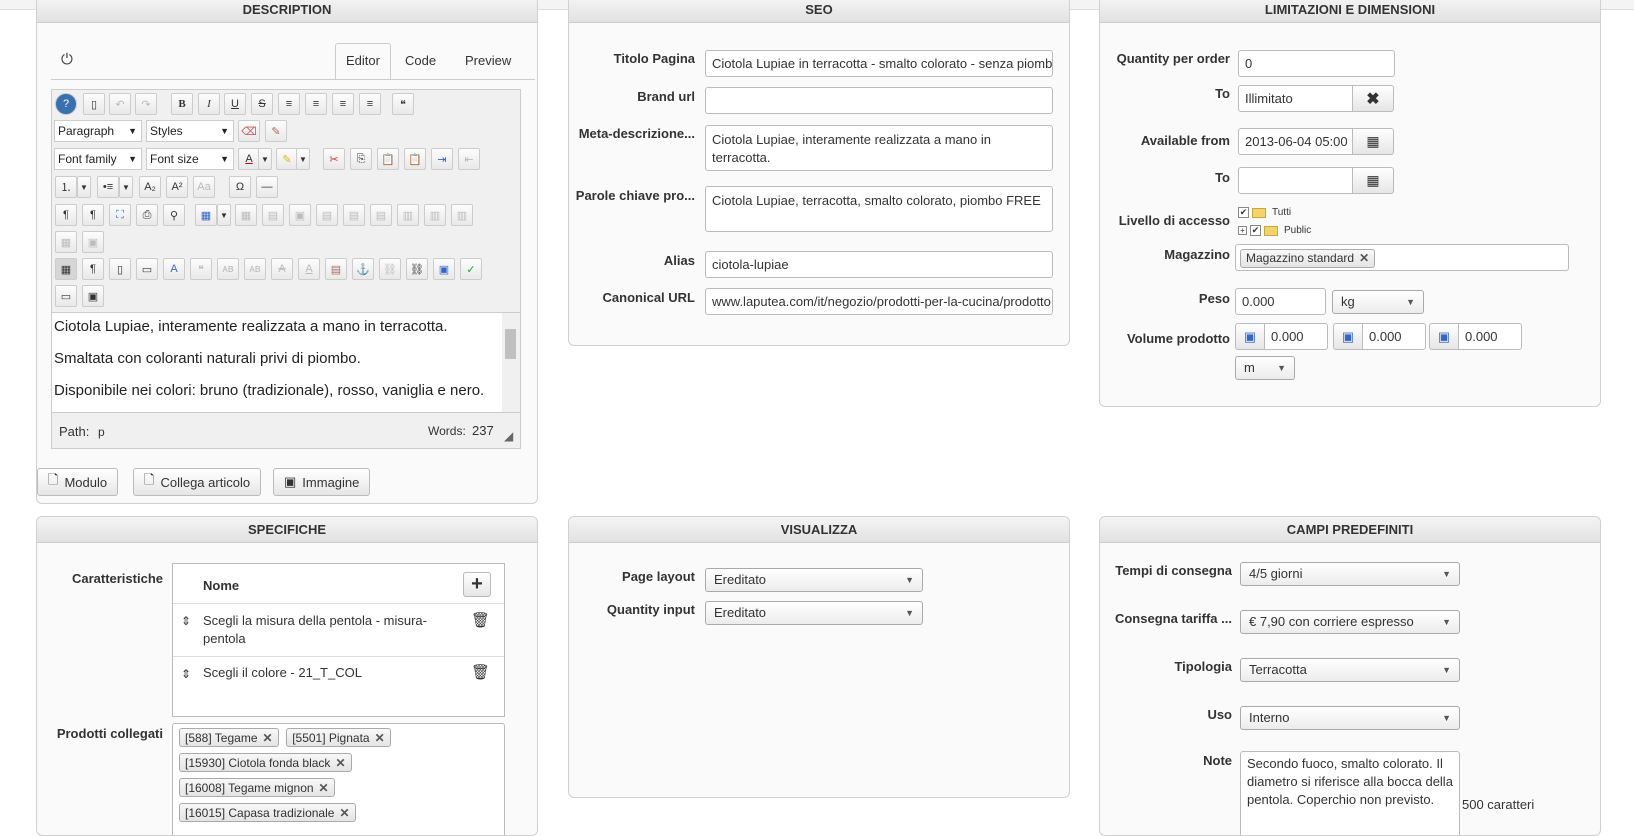 This screenshot has width=1634, height=836. Describe the element at coordinates (1373, 141) in the screenshot. I see `avail-calendar-button: ▦` at that location.